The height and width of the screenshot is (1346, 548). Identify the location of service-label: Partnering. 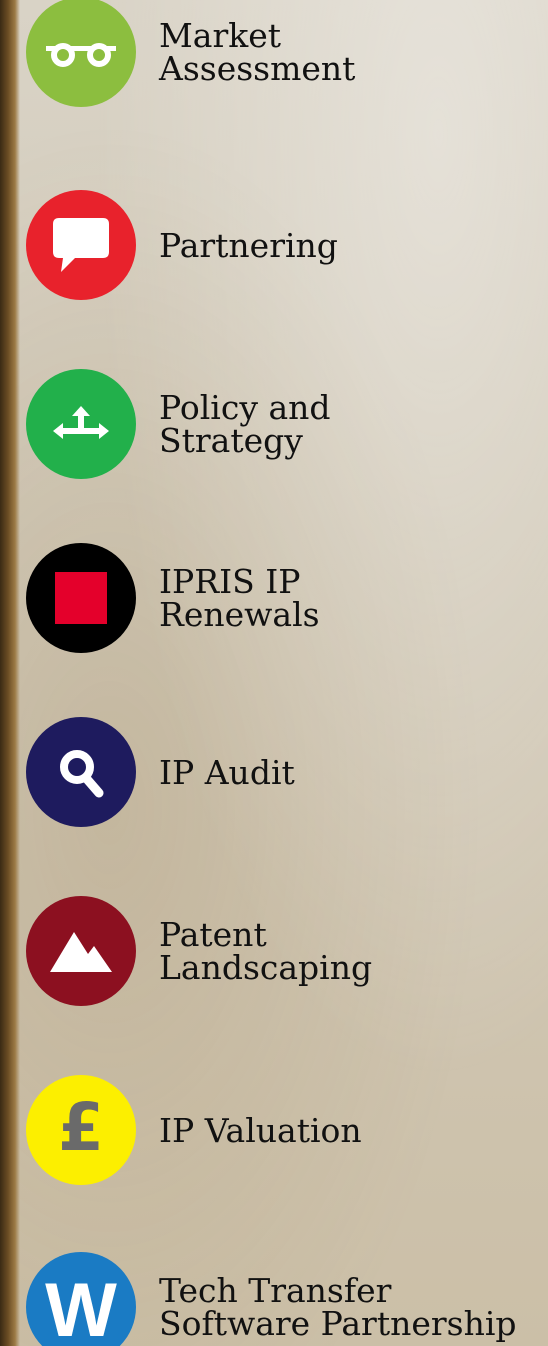
(248, 245).